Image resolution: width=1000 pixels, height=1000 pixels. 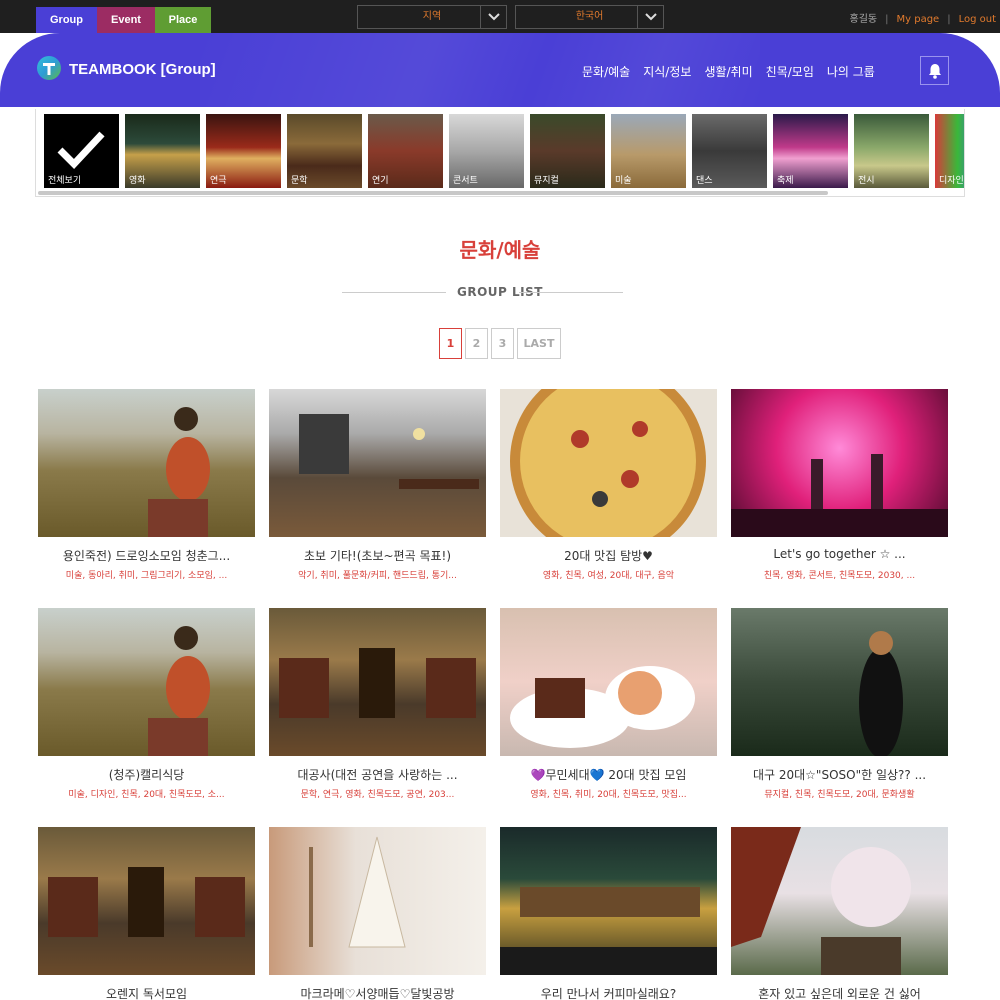 What do you see at coordinates (729, 151) in the screenshot?
I see `category-dance: 댄스` at bounding box center [729, 151].